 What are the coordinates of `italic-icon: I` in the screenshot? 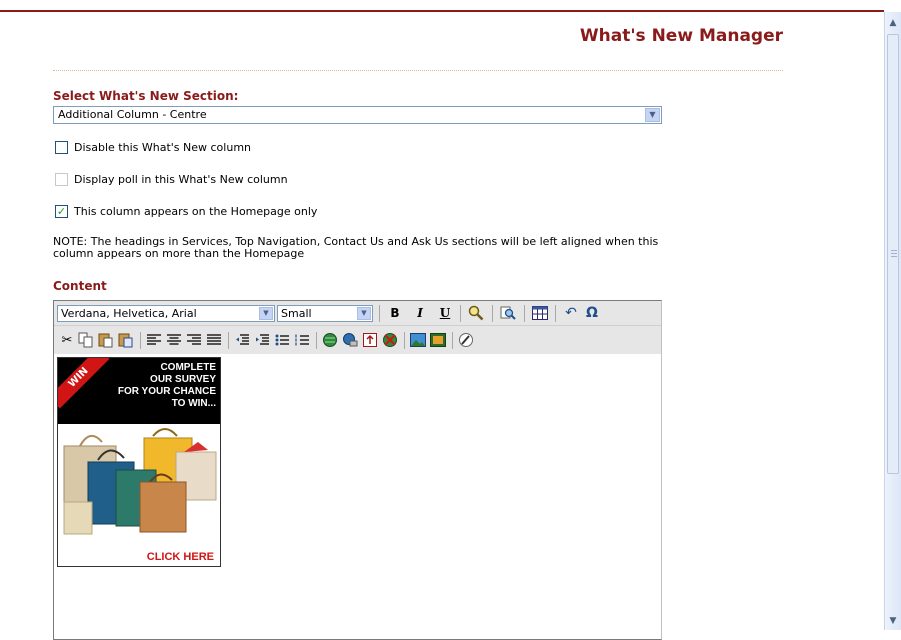 It's located at (420, 313).